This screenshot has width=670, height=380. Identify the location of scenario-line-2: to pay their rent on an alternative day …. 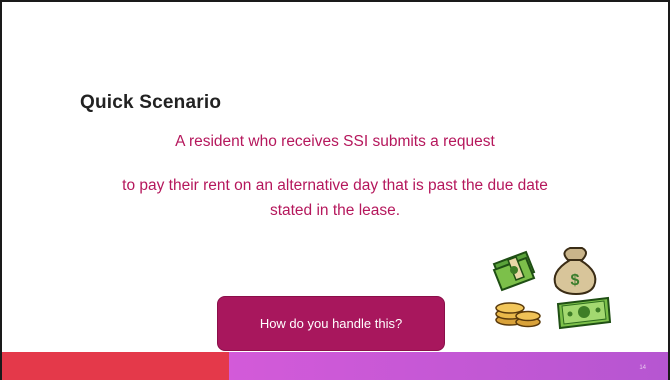
(335, 185).